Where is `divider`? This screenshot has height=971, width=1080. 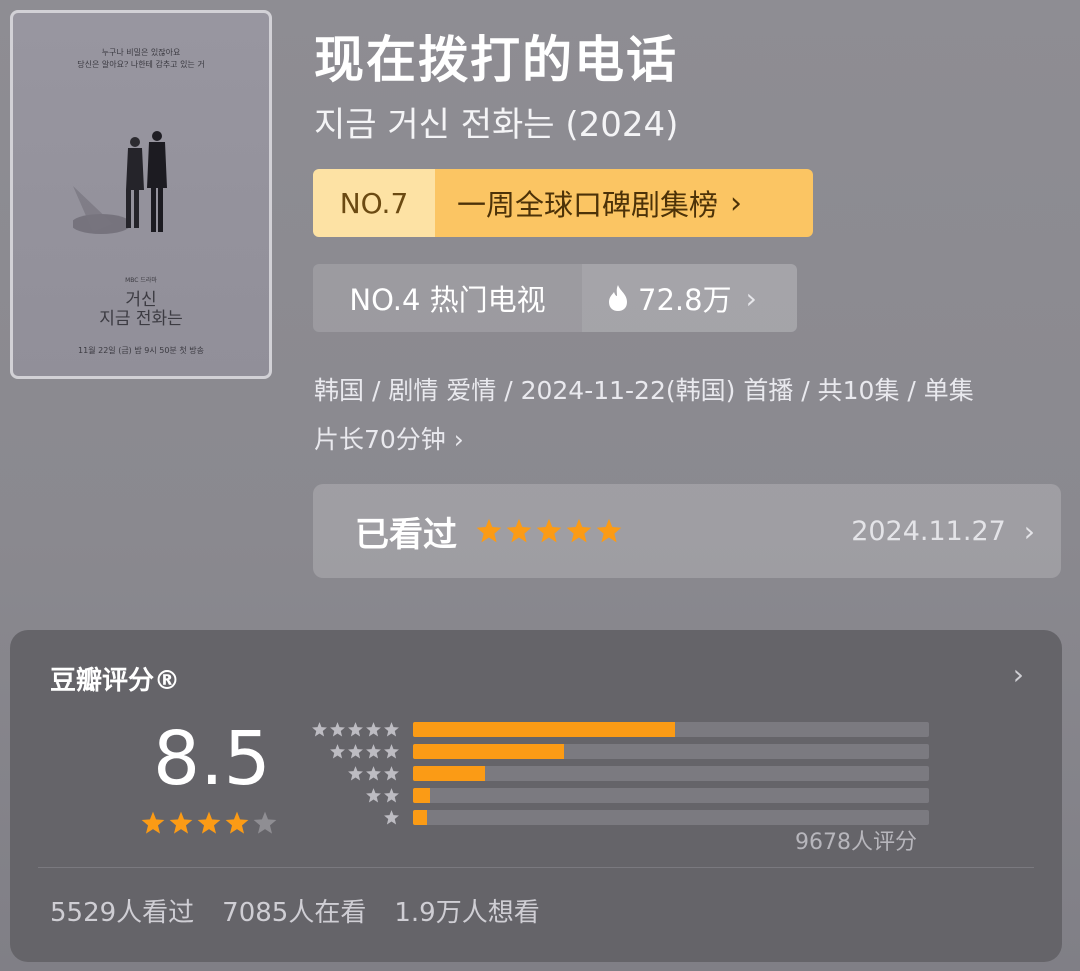 divider is located at coordinates (536, 867).